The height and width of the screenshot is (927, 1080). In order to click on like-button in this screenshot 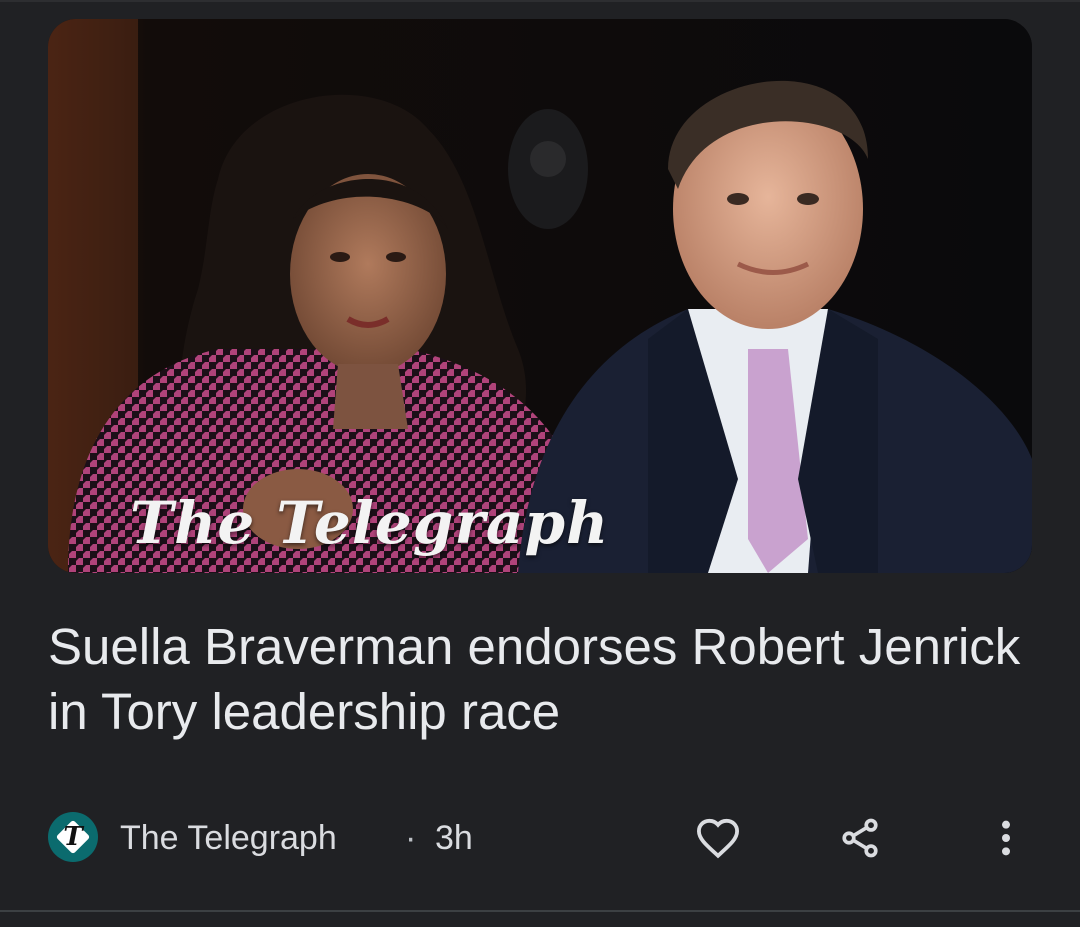, I will do `click(718, 838)`.